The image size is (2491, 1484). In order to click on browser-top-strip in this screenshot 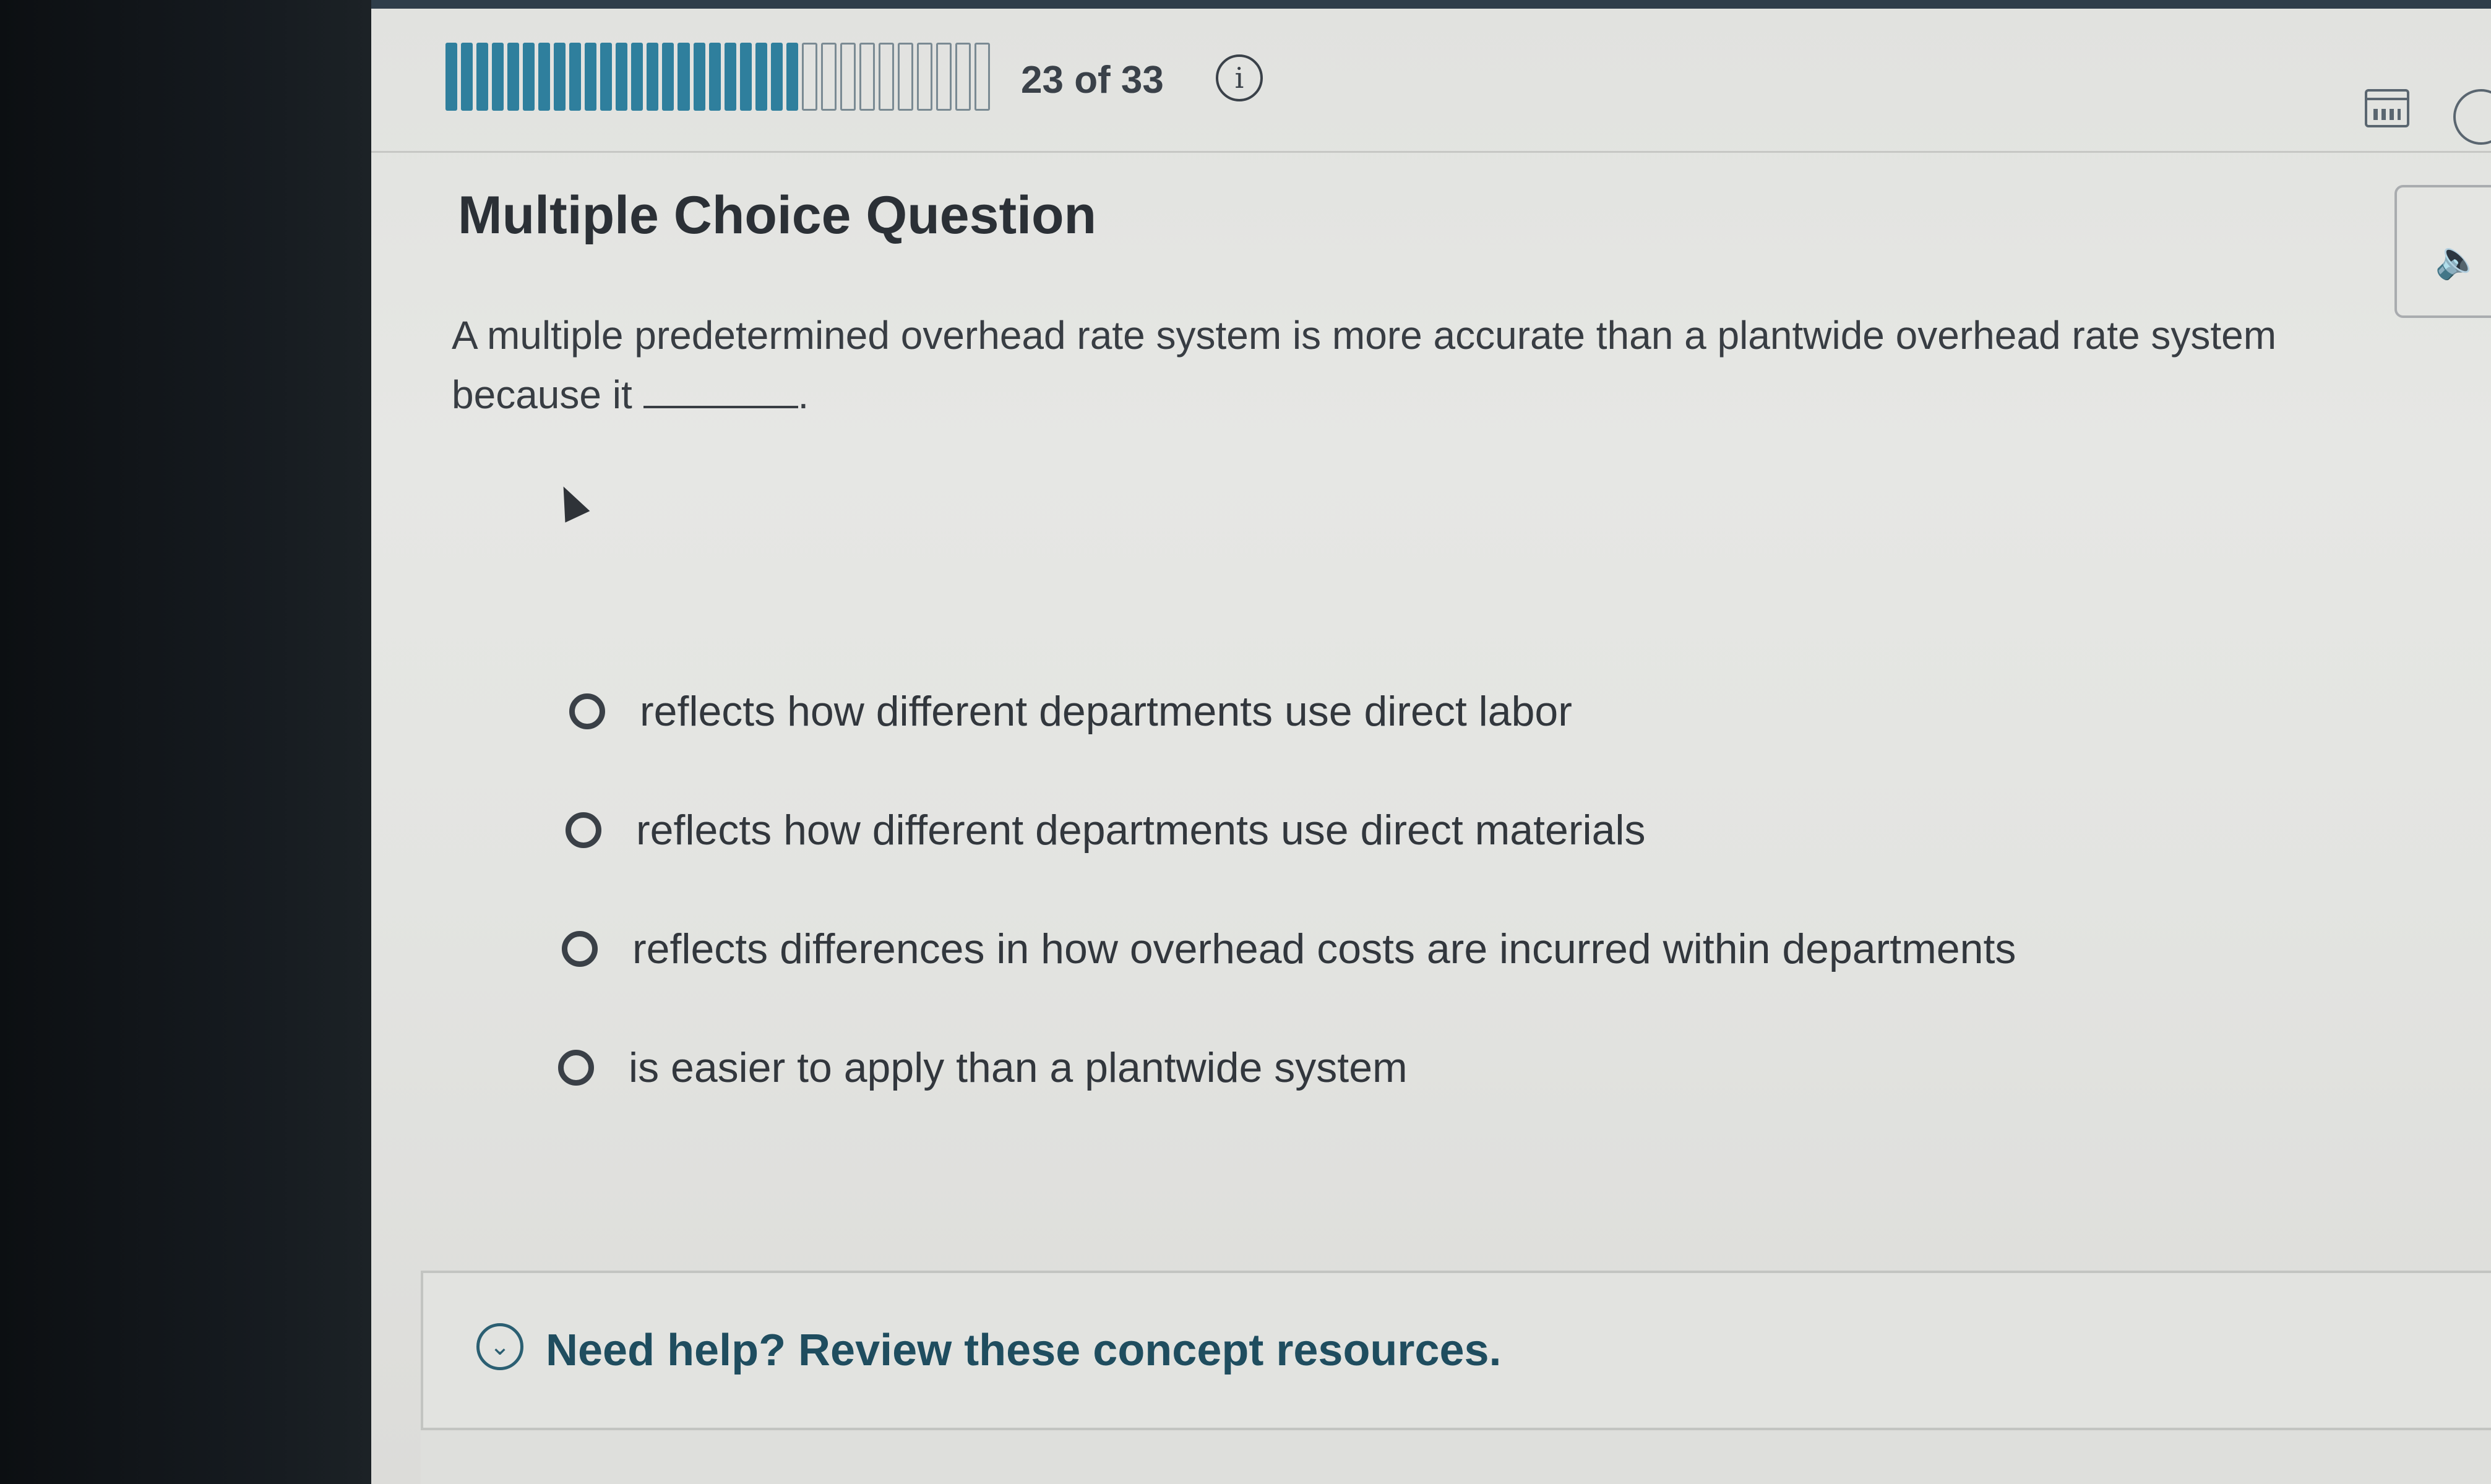, I will do `click(1431, 4)`.